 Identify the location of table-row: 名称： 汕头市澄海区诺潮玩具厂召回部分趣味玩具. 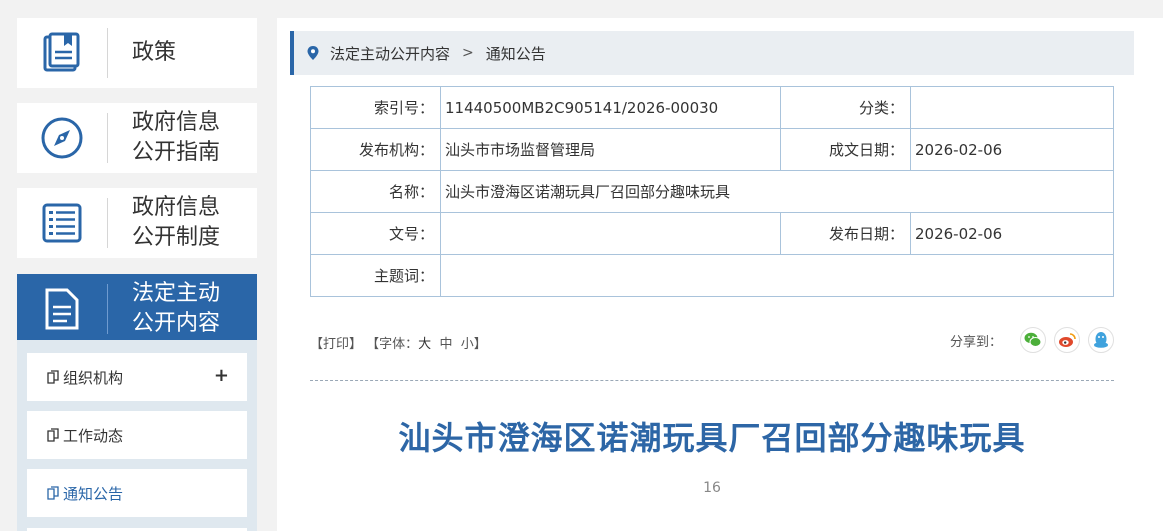
(712, 191).